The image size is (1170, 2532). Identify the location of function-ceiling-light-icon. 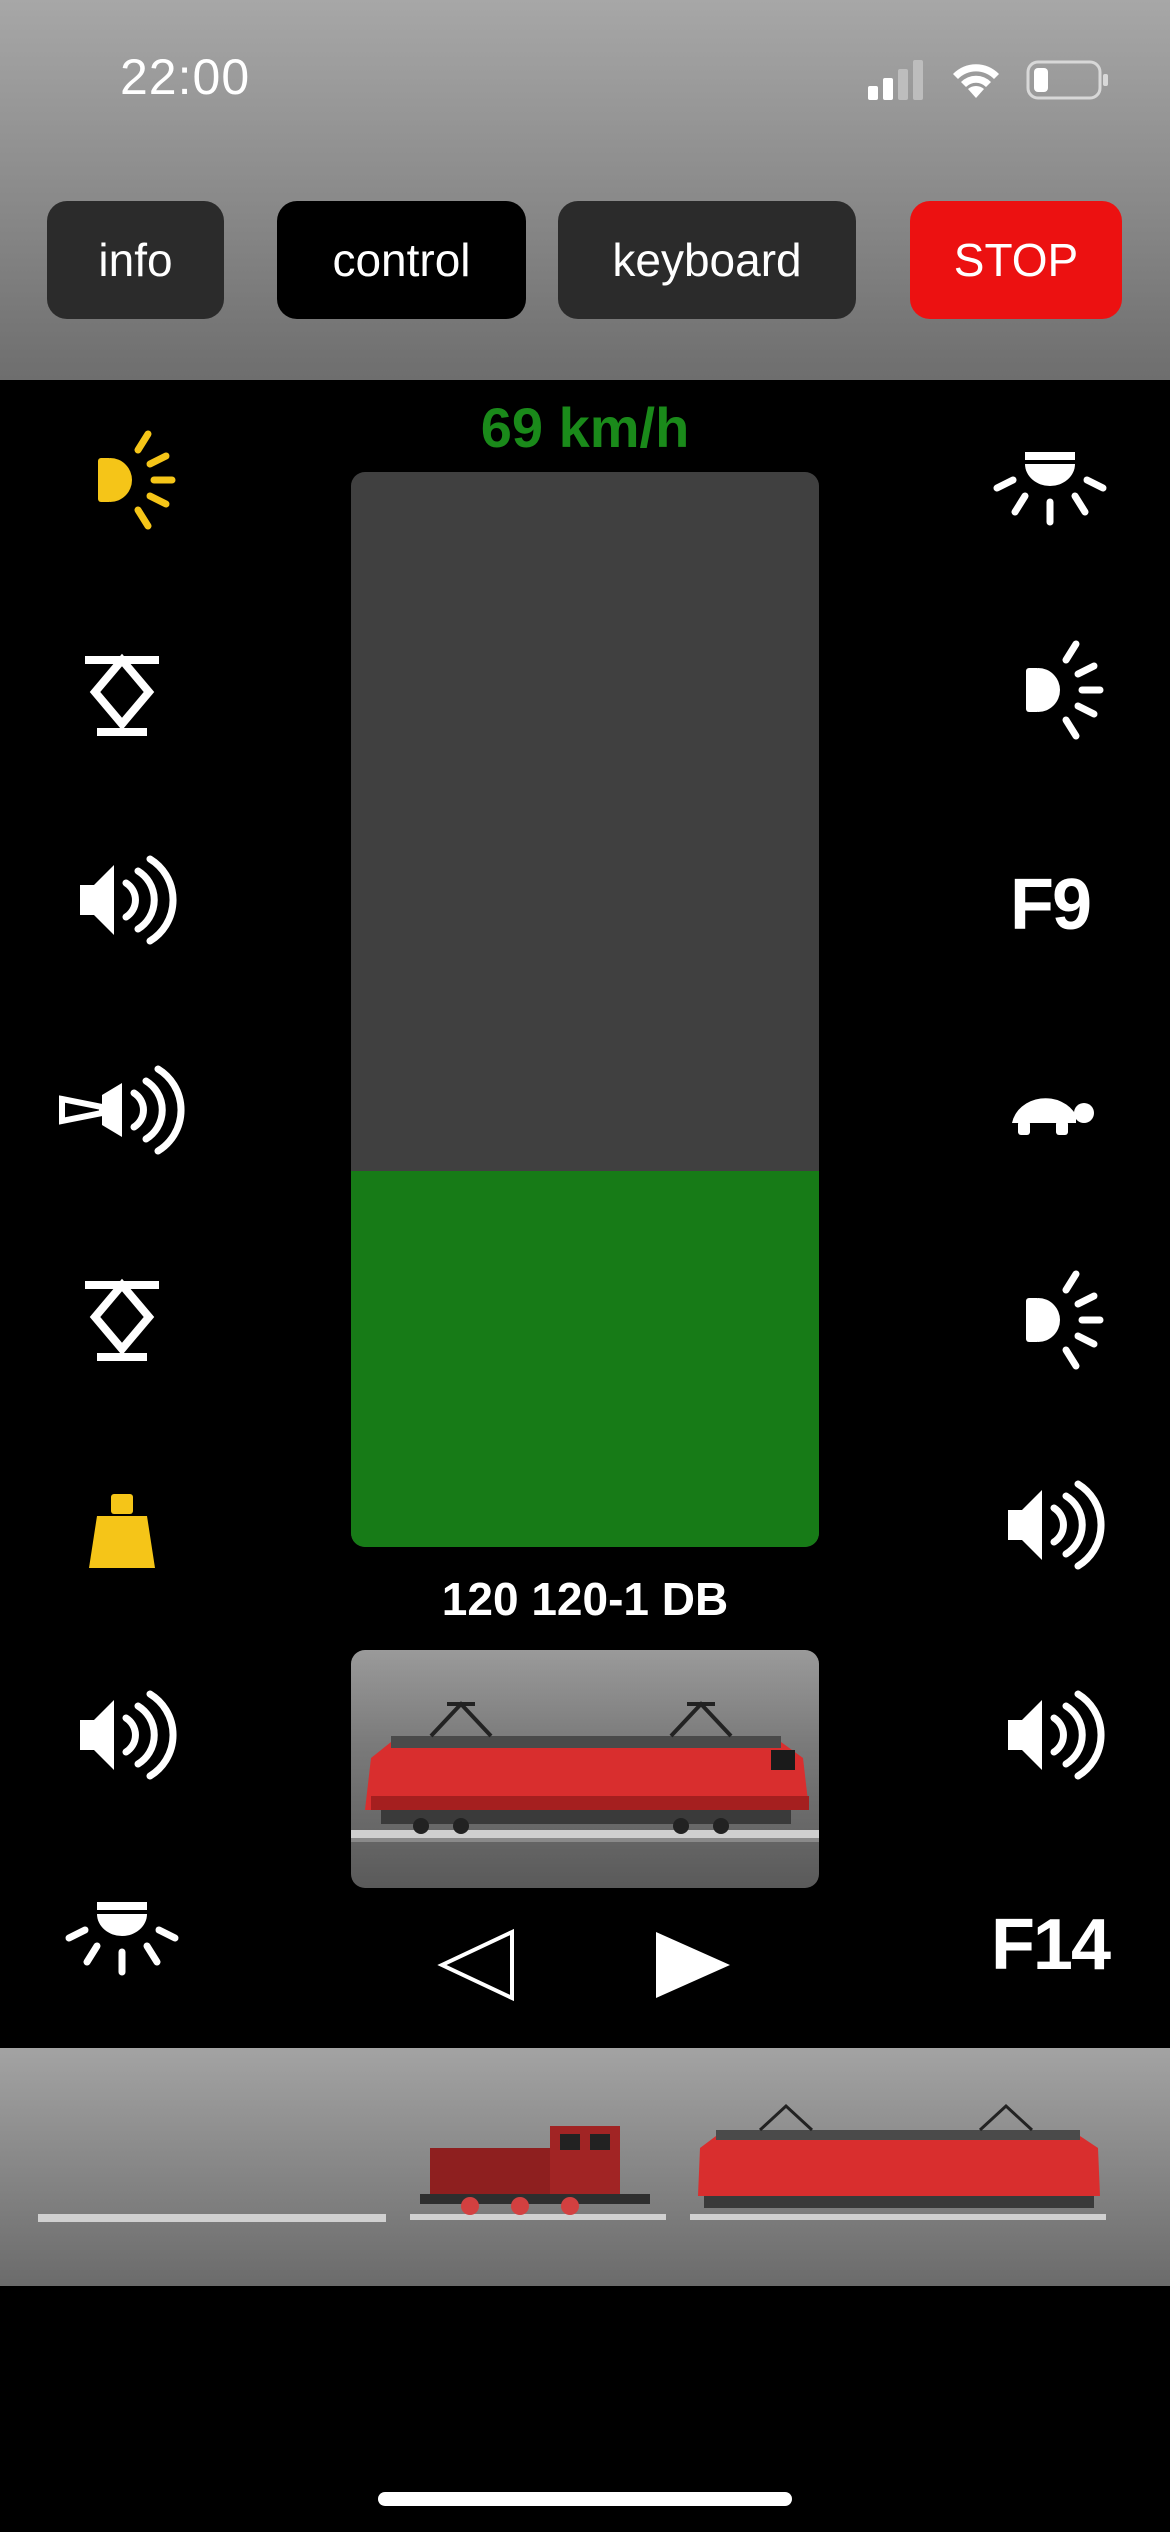
(122, 1940).